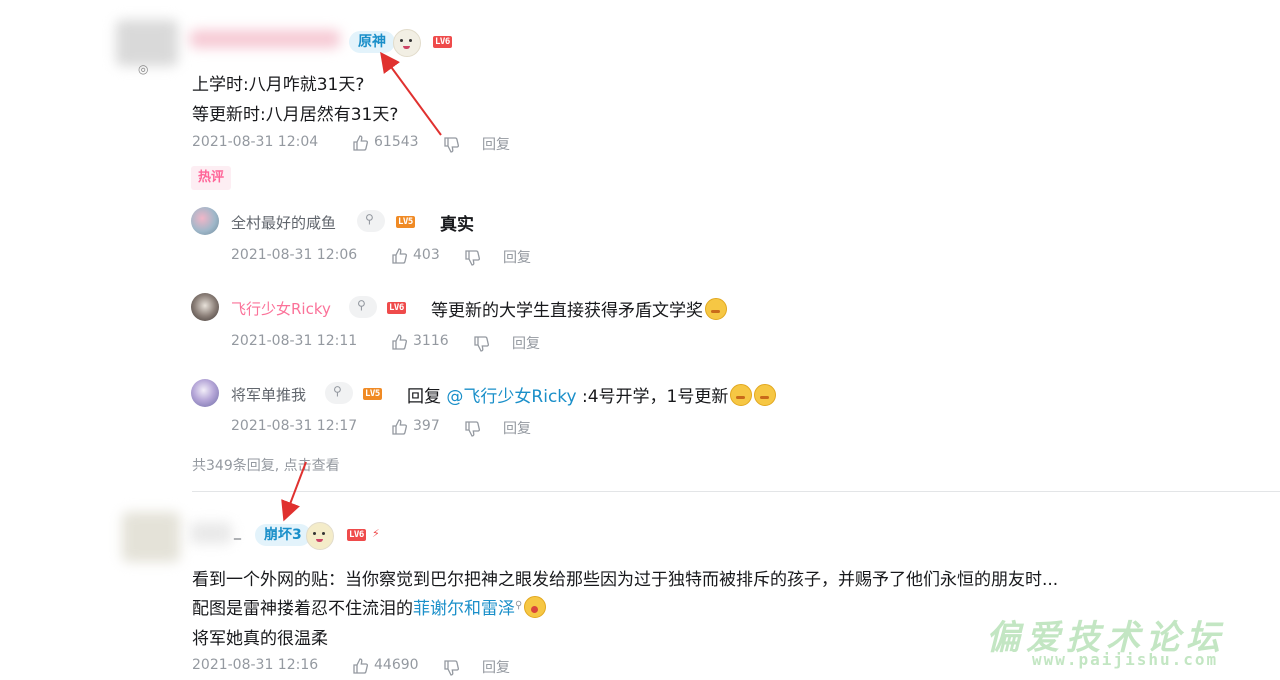  Describe the element at coordinates (1125, 659) in the screenshot. I see `watermark-url: www.paijishu.com` at that location.